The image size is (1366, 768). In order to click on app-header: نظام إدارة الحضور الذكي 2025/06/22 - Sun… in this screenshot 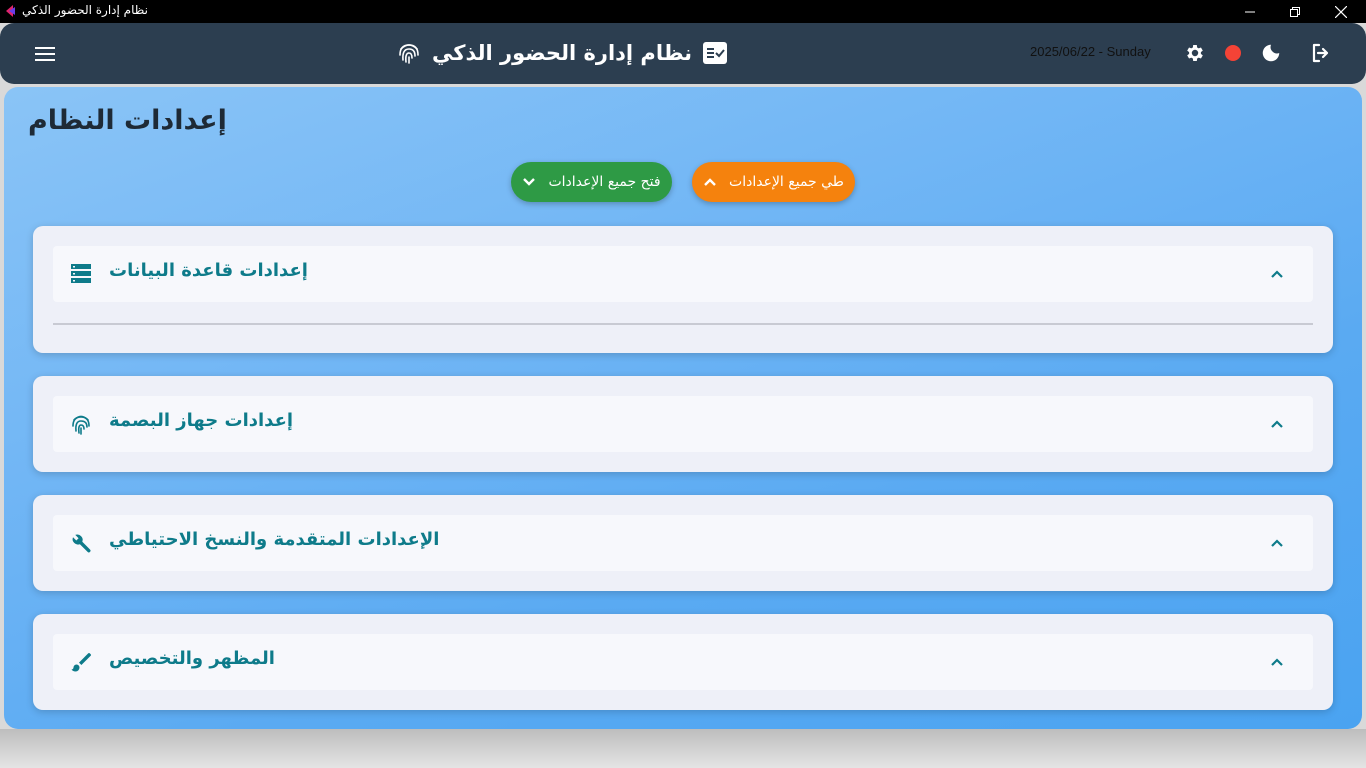, I will do `click(683, 53)`.